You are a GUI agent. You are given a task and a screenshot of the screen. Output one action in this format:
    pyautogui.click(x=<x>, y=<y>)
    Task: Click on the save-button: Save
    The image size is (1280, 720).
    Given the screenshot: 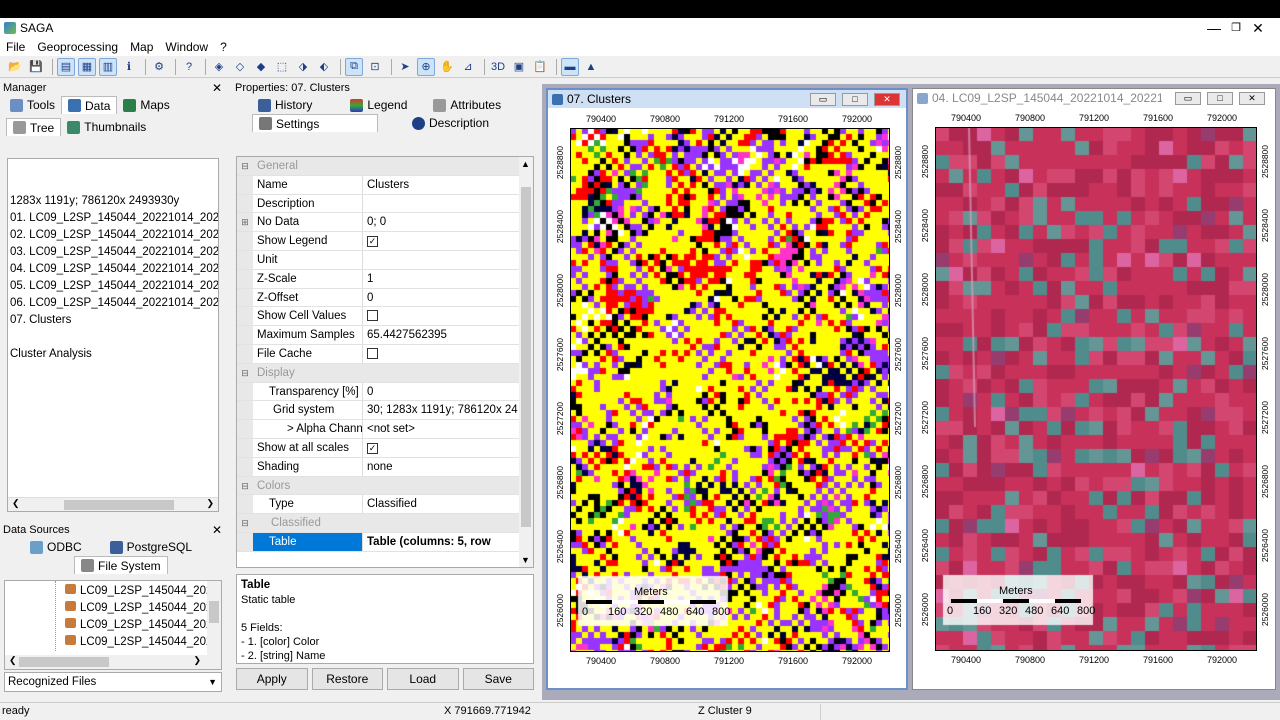 What is the action you would take?
    pyautogui.click(x=498, y=679)
    